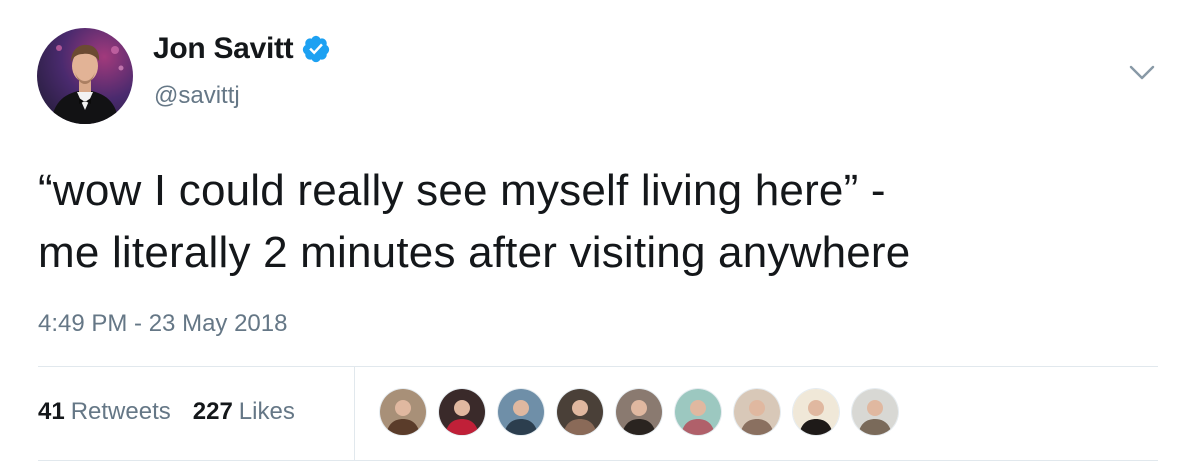  Describe the element at coordinates (162, 324) in the screenshot. I see `tweet-timestamp: 4:49 PM - 23 May 2018` at that location.